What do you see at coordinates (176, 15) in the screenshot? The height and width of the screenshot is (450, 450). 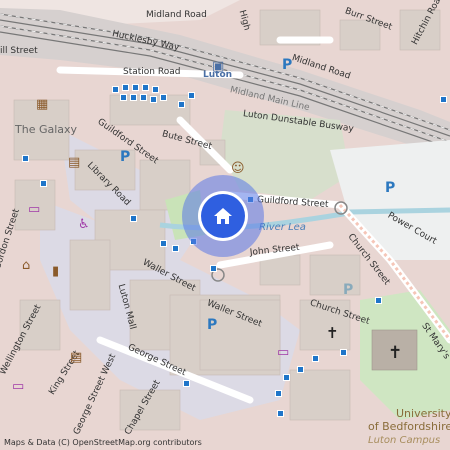 I see `label-midland-road-top: Midland Road` at bounding box center [176, 15].